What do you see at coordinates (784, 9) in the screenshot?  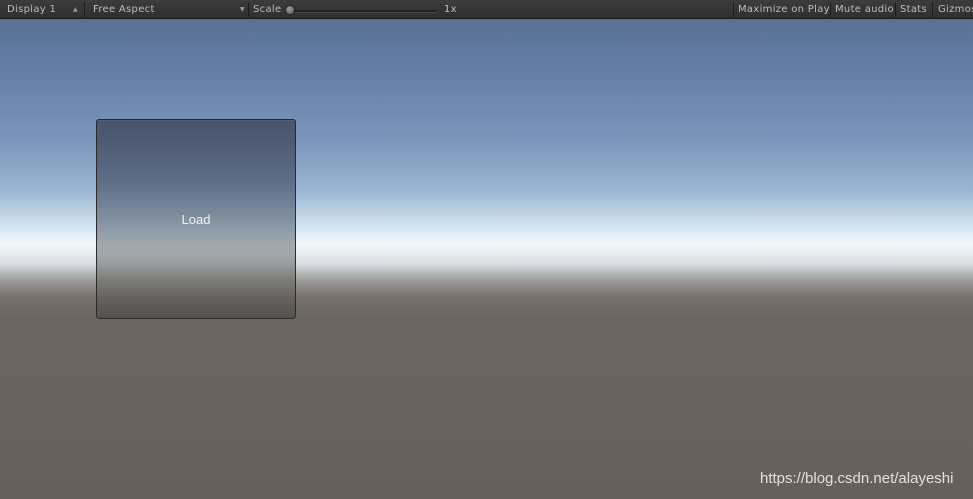 I see `maximize-on-play-toggle: Maximize on Play` at bounding box center [784, 9].